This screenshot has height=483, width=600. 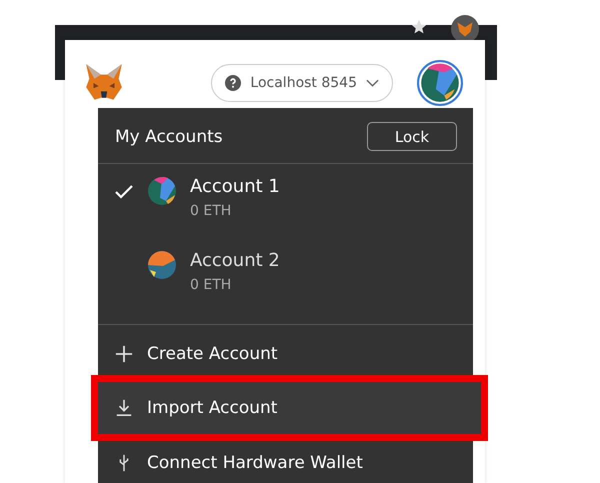 What do you see at coordinates (124, 353) in the screenshot?
I see `plus-icon` at bounding box center [124, 353].